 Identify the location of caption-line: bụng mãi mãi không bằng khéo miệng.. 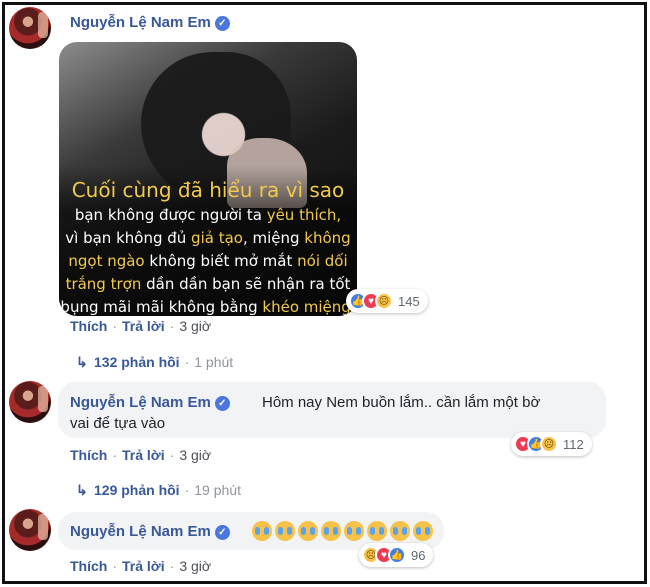
(208, 306).